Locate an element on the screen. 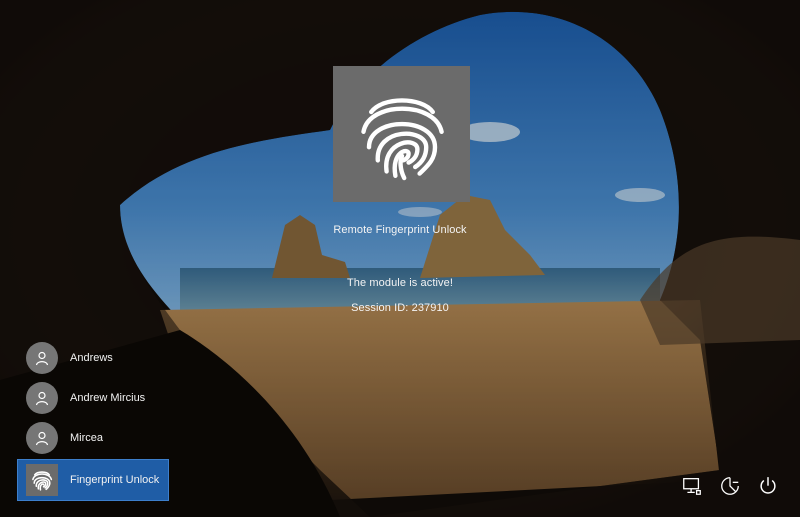  user-item-andrews: Andrews is located at coordinates (93, 358).